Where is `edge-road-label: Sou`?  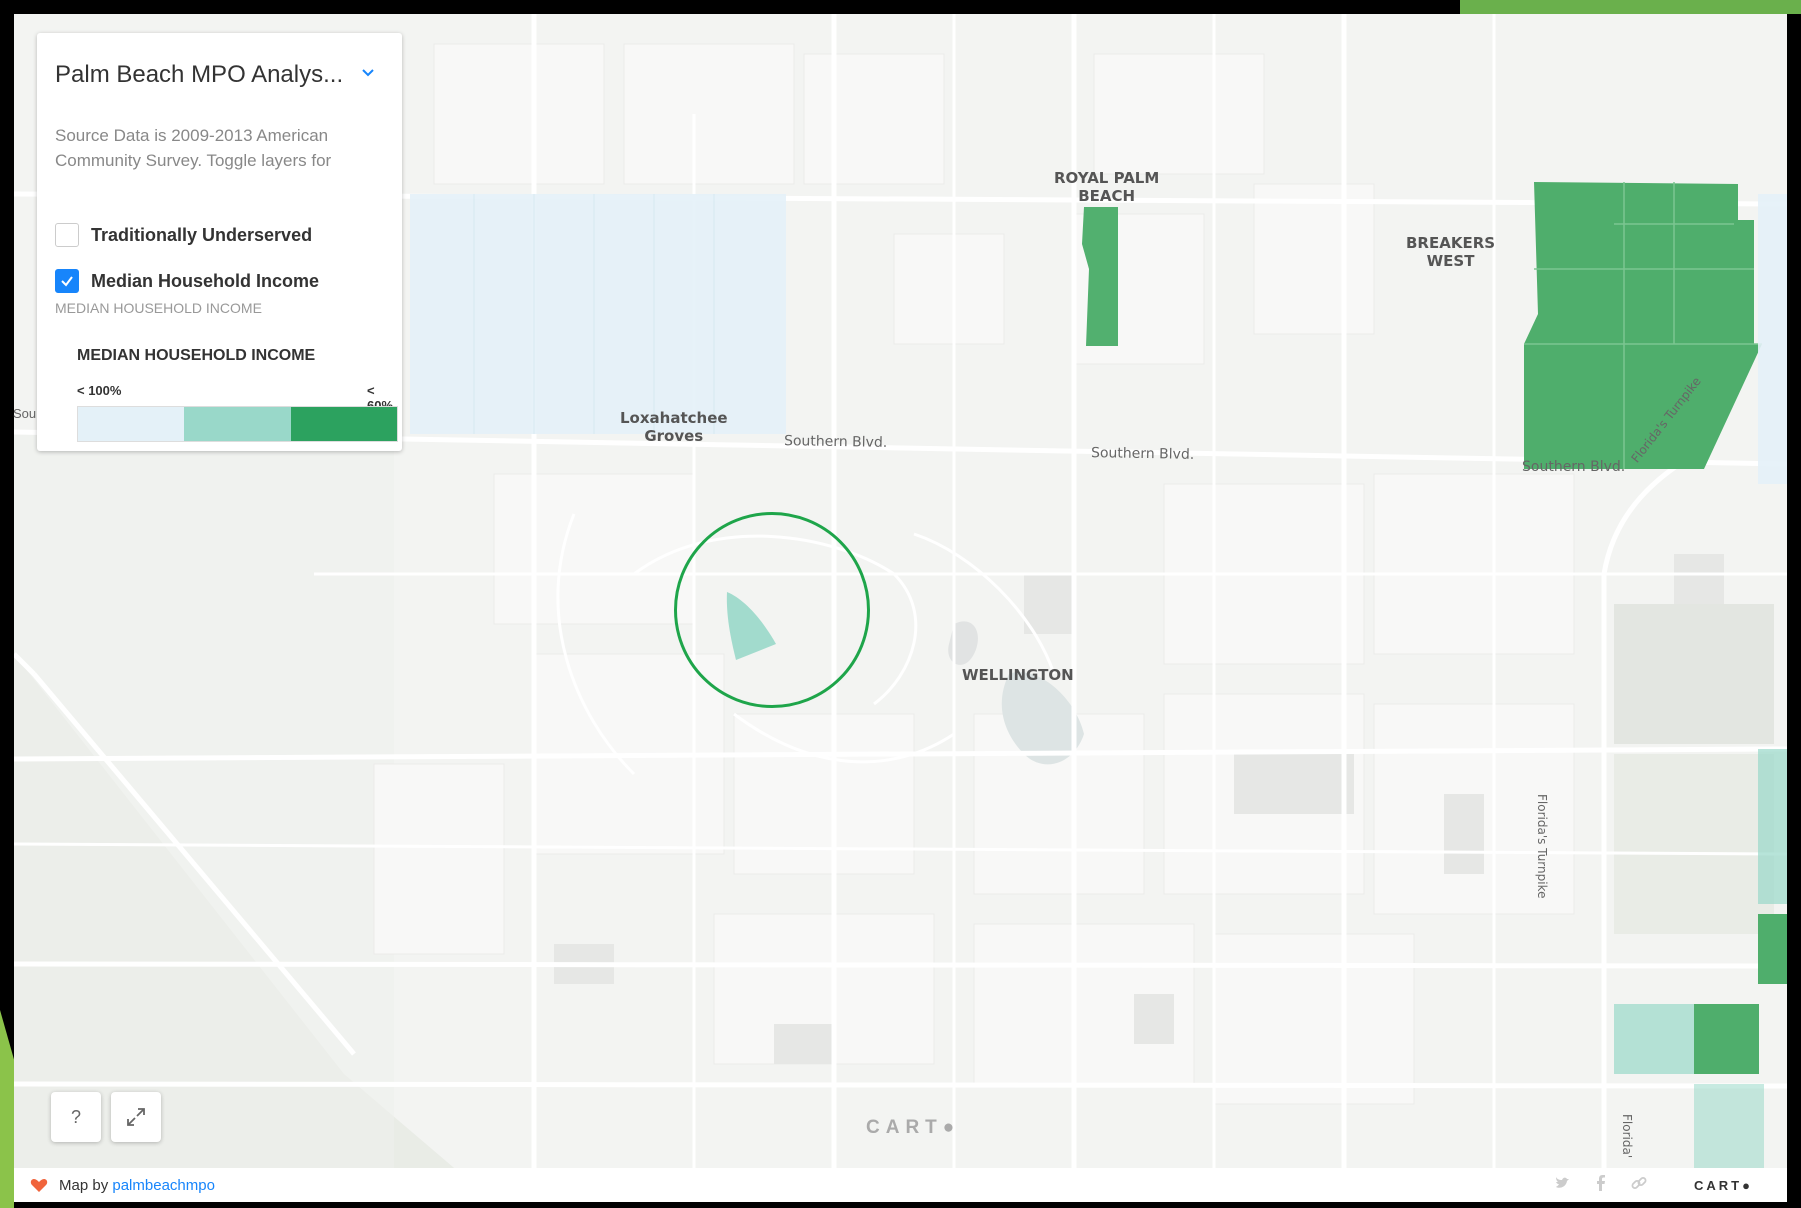 edge-road-label: Sou is located at coordinates (25, 413).